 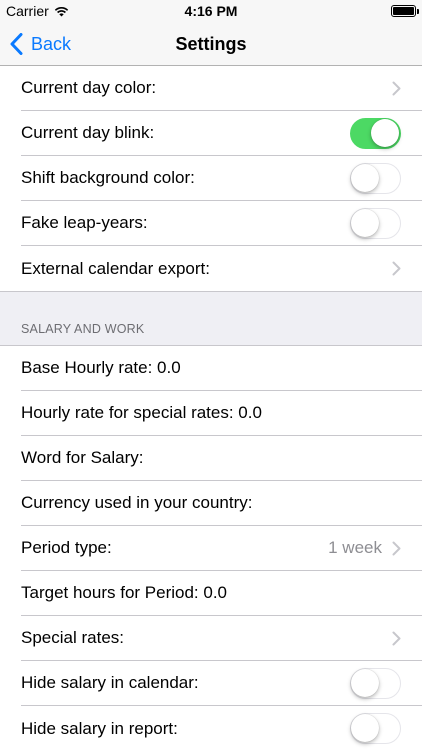 I want to click on back-button: Back, so click(x=40, y=44).